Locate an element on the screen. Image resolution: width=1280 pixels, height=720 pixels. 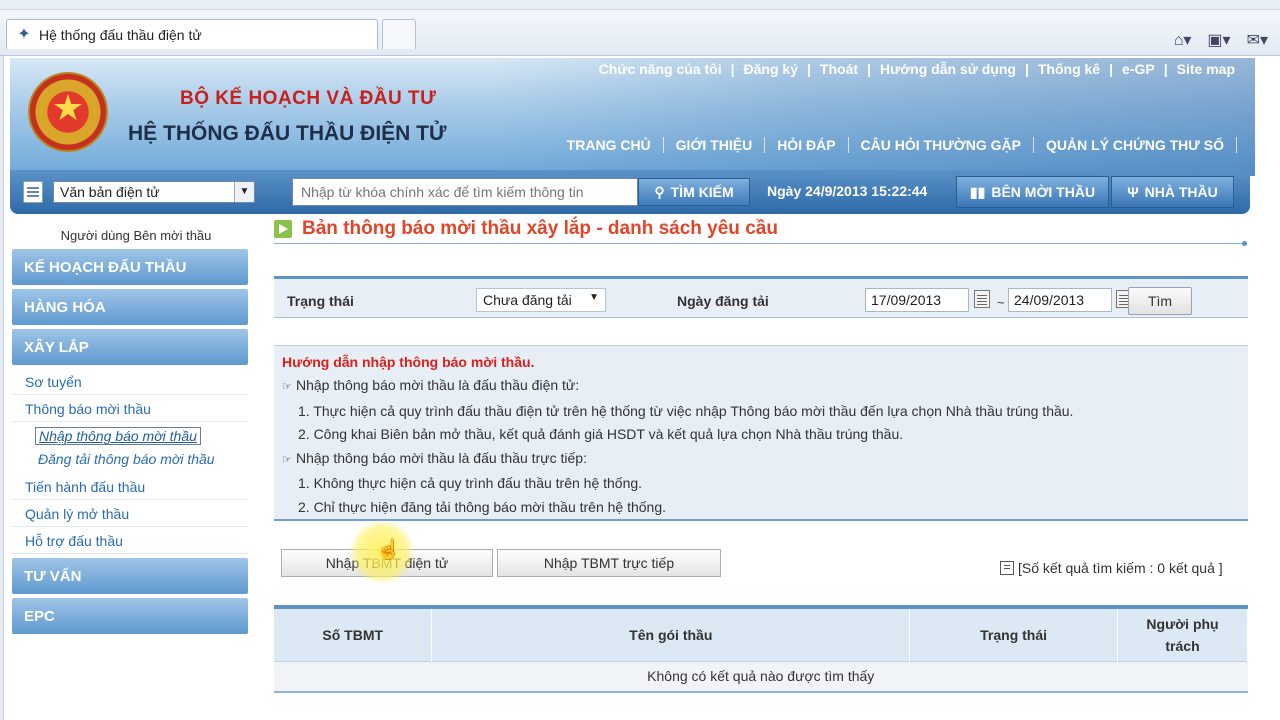
publish-date-label: Ngày đăng tải is located at coordinates (723, 301).